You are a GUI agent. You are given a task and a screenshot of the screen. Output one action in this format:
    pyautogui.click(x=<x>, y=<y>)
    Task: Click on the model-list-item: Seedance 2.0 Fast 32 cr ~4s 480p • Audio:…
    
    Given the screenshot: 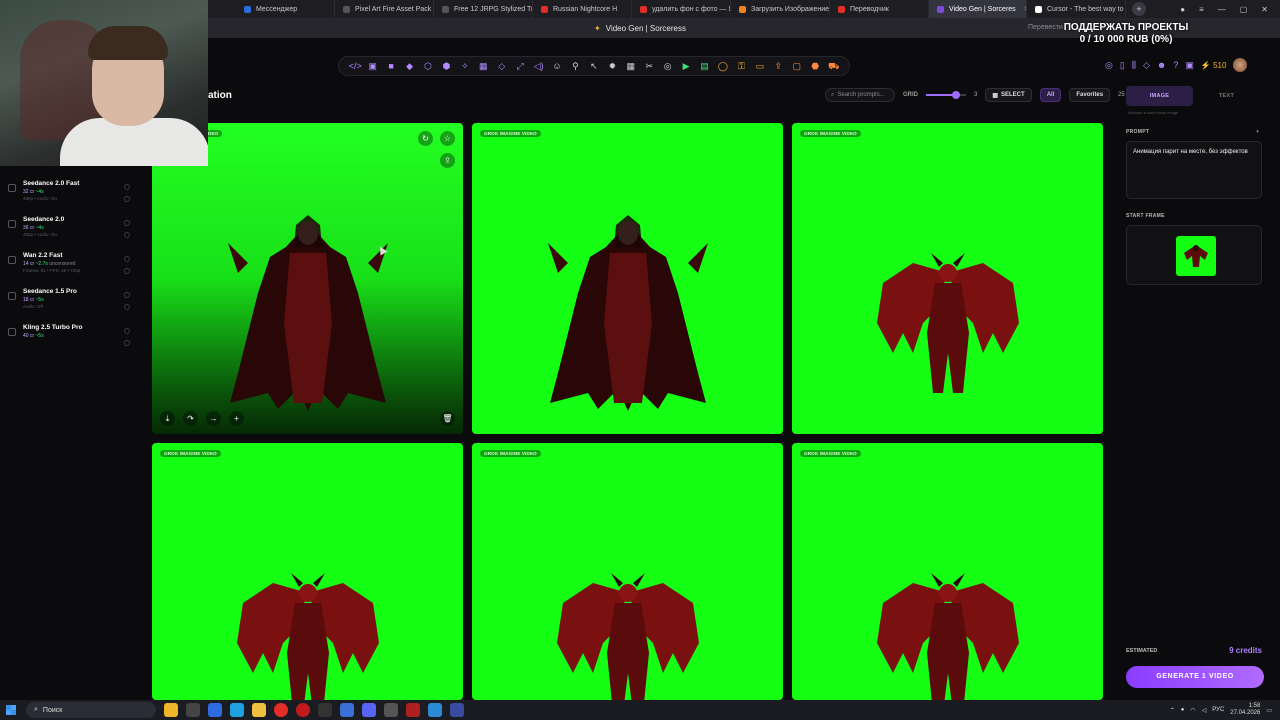 What is the action you would take?
    pyautogui.click(x=70, y=194)
    